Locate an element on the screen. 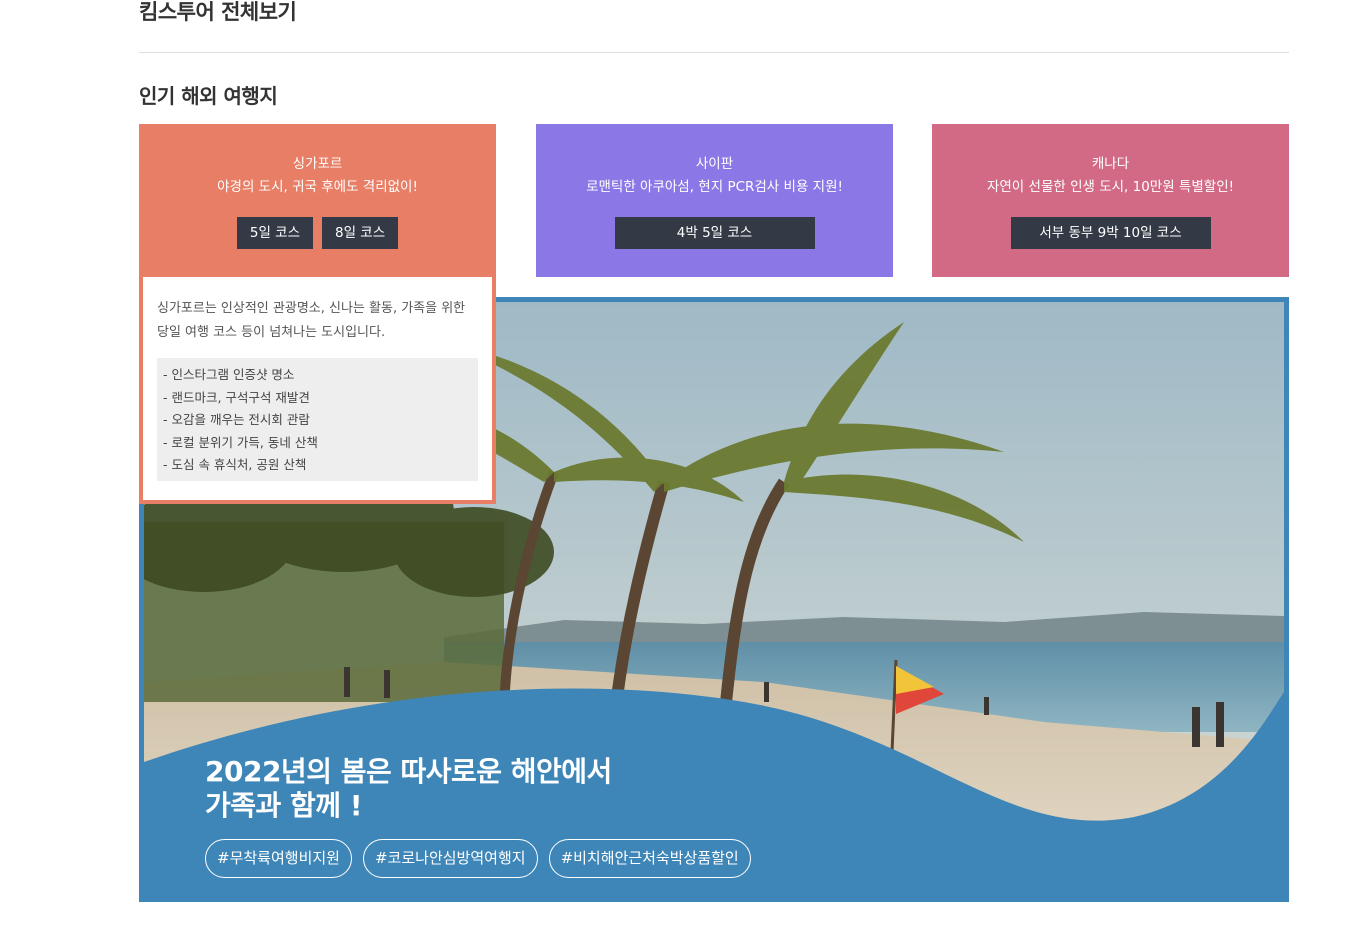  course-9n10d-button: 서부 동부 9박 10일 코스 is located at coordinates (1110, 233).